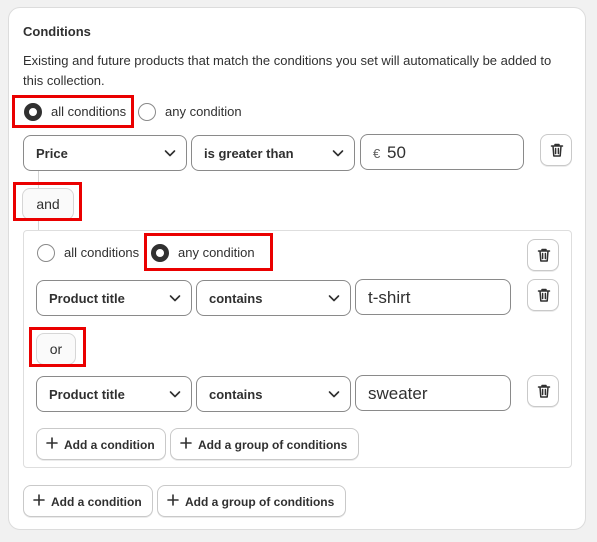 The width and height of the screenshot is (597, 542). What do you see at coordinates (433, 297) in the screenshot?
I see `group-rule-value-input: t-shirt` at bounding box center [433, 297].